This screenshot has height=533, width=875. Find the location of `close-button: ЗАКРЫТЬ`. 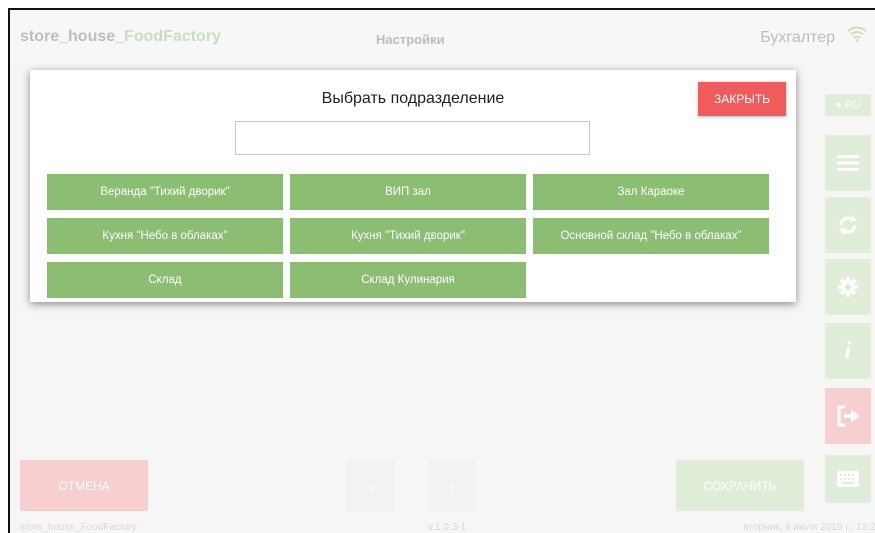

close-button: ЗАКРЫТЬ is located at coordinates (742, 99).